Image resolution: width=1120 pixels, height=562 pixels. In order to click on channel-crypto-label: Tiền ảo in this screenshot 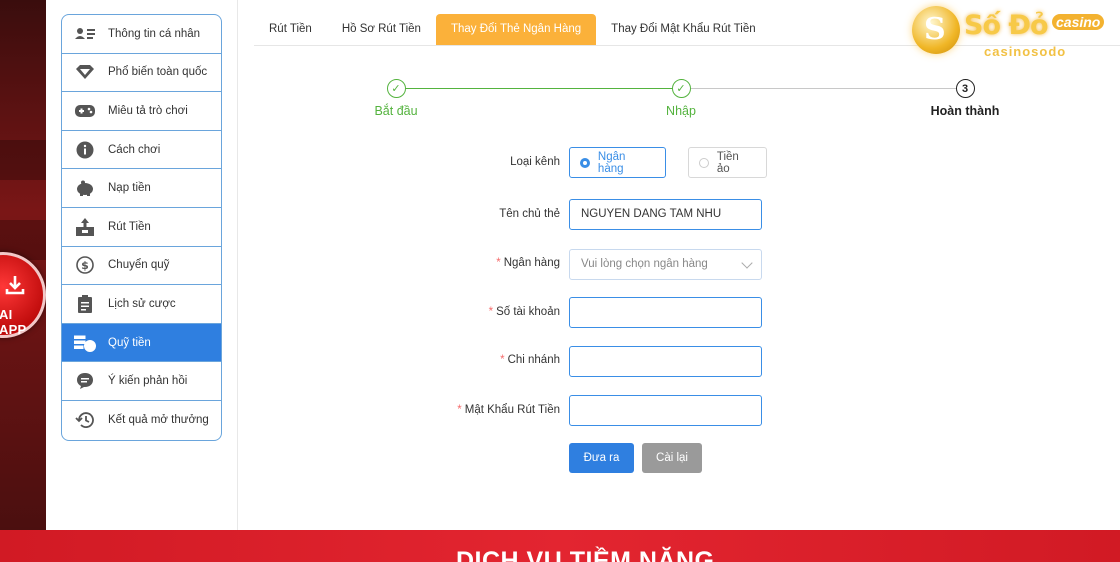, I will do `click(727, 162)`.